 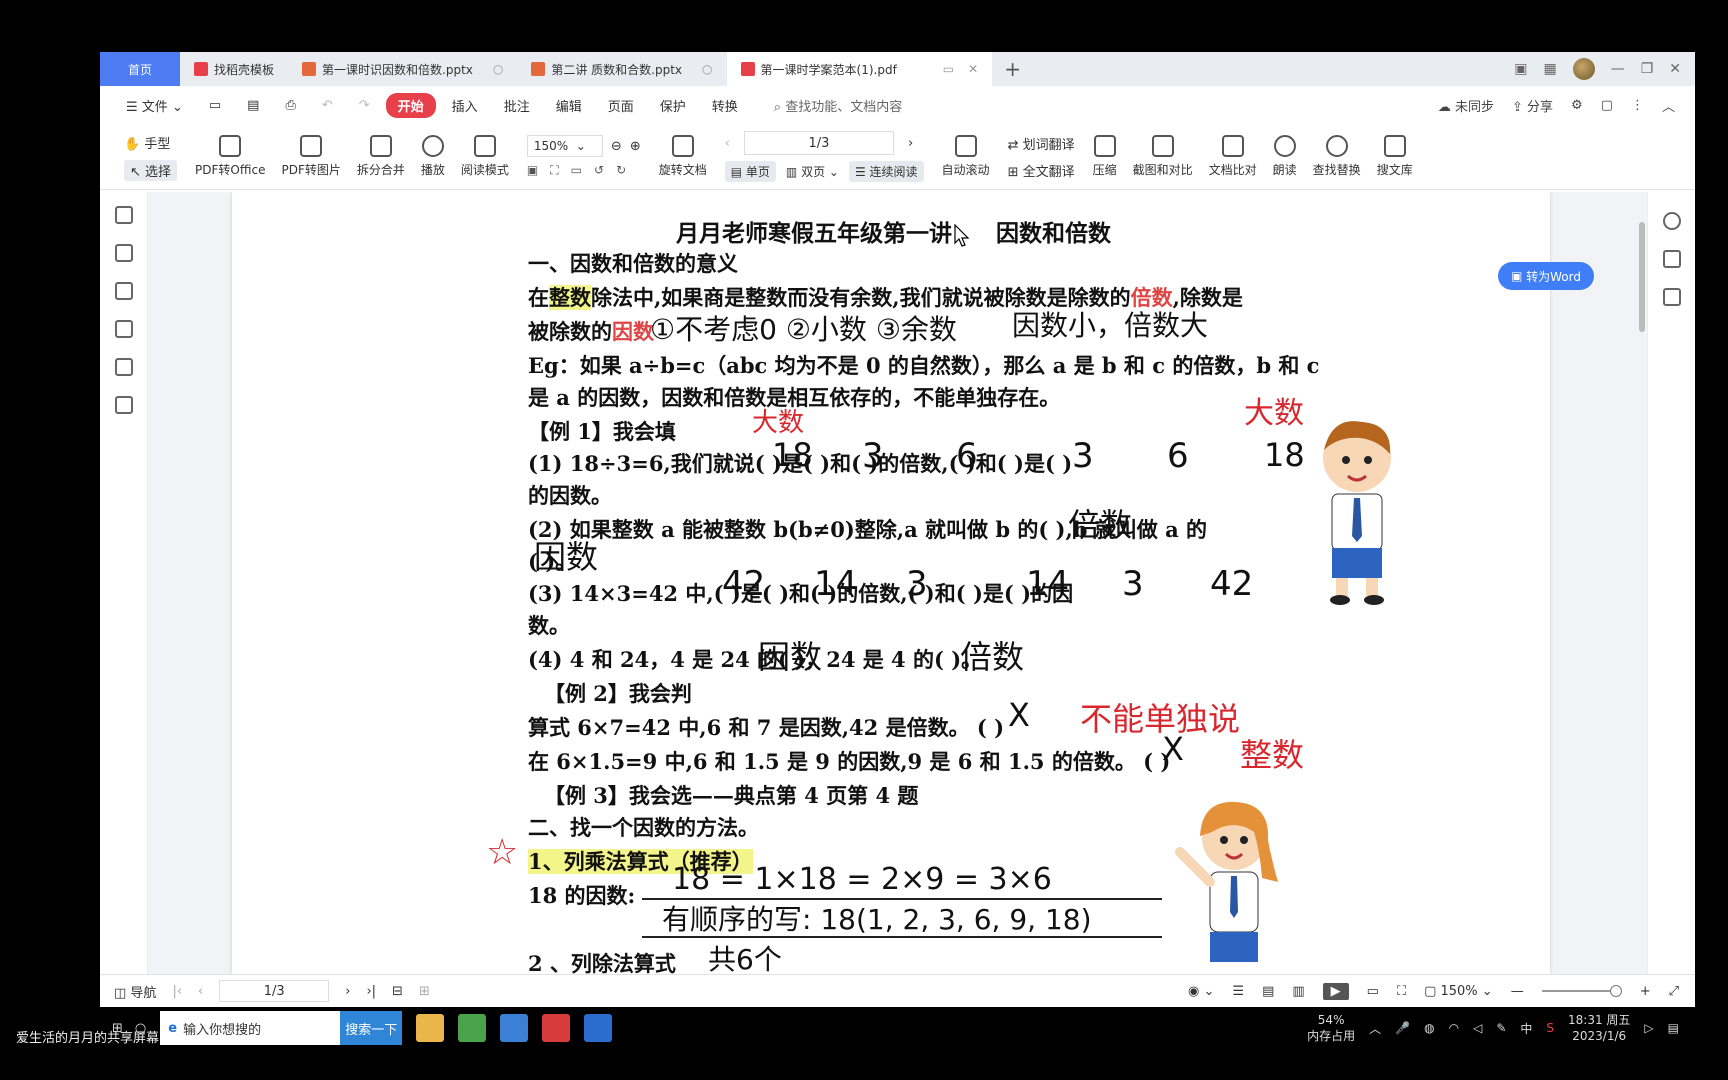 What do you see at coordinates (1546, 276) in the screenshot?
I see `convert-to-word-button: ▣ 转为Word` at bounding box center [1546, 276].